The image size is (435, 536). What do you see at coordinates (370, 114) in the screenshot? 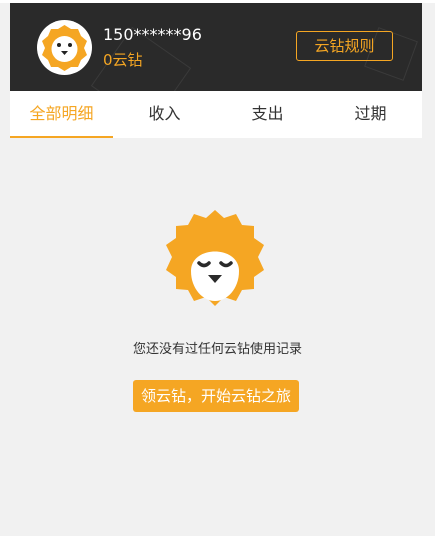
I see `tab-expired: 过期` at bounding box center [370, 114].